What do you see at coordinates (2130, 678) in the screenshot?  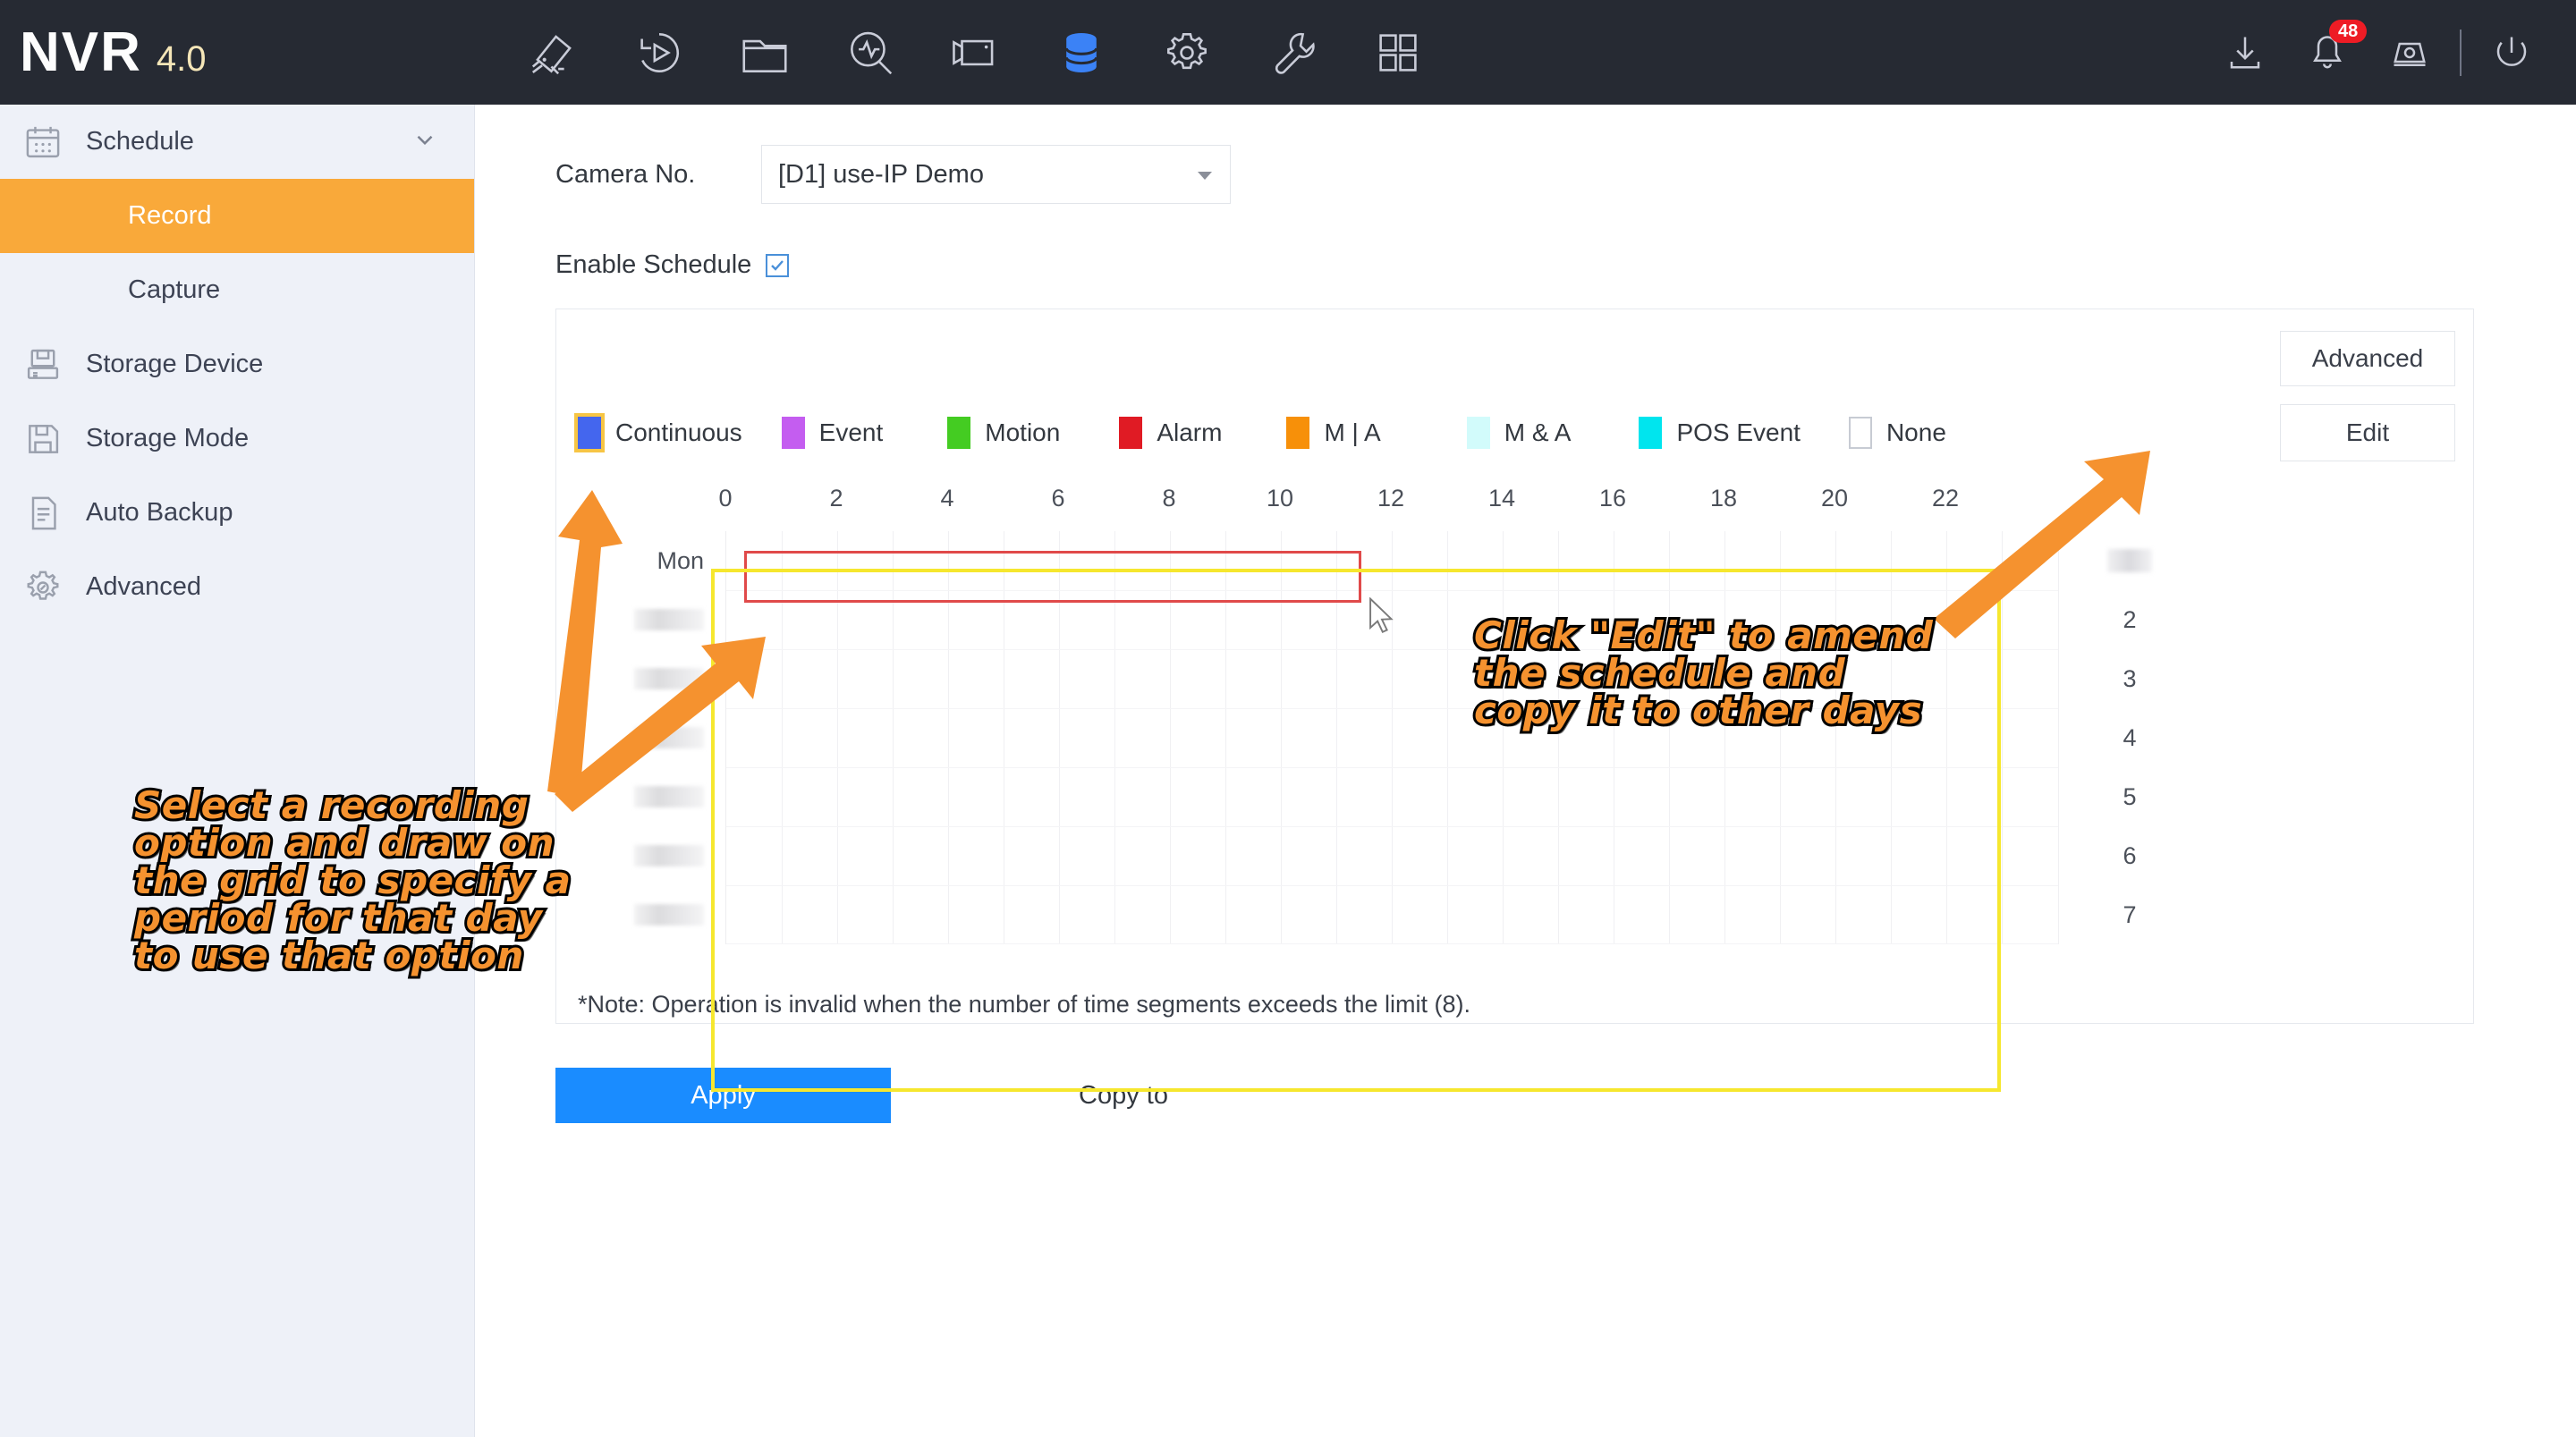 I see `day-number: 3` at bounding box center [2130, 678].